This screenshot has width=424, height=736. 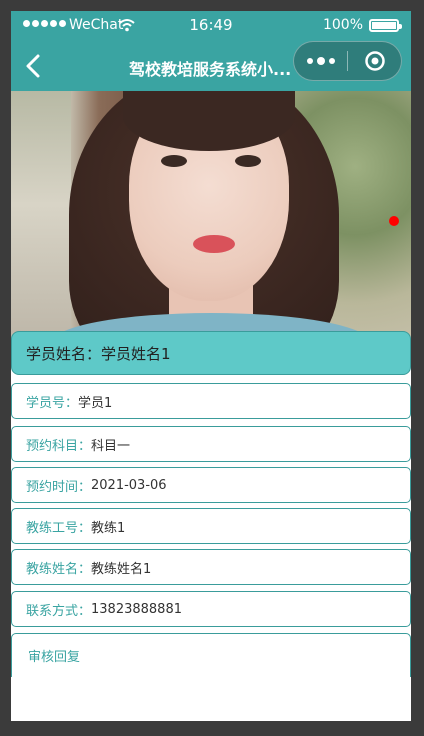 I want to click on mini-program-capsule, so click(x=347, y=61).